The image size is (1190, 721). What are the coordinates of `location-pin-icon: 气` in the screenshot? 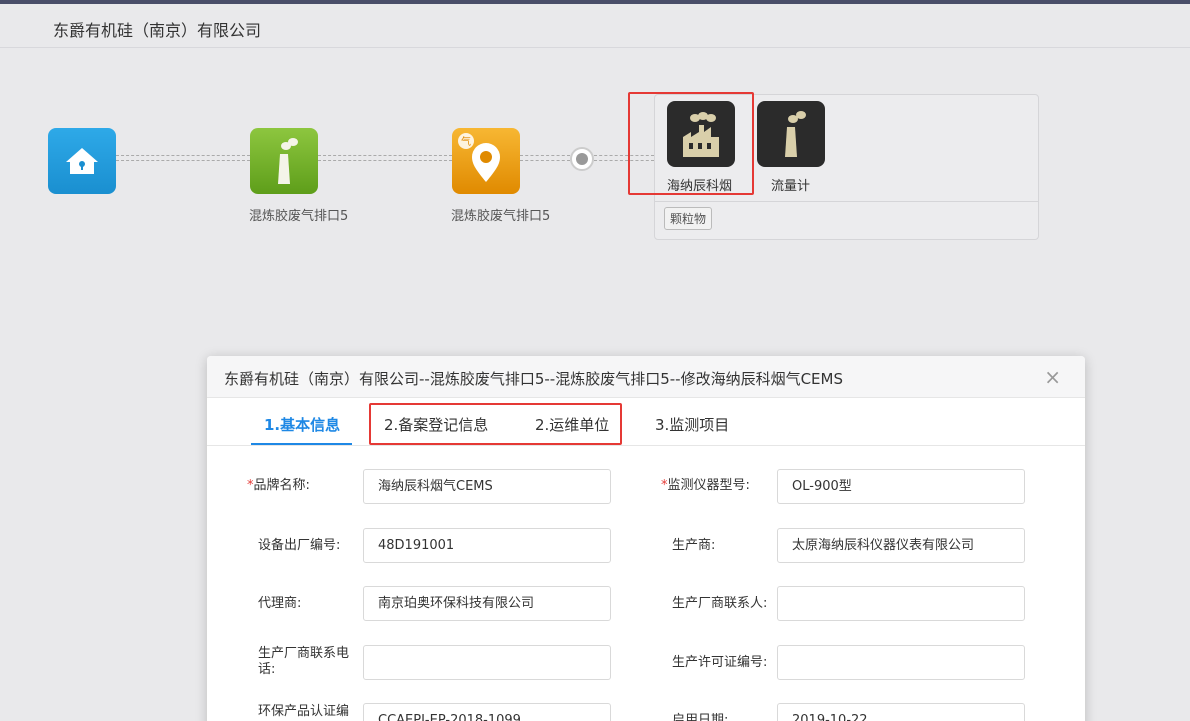 It's located at (479, 157).